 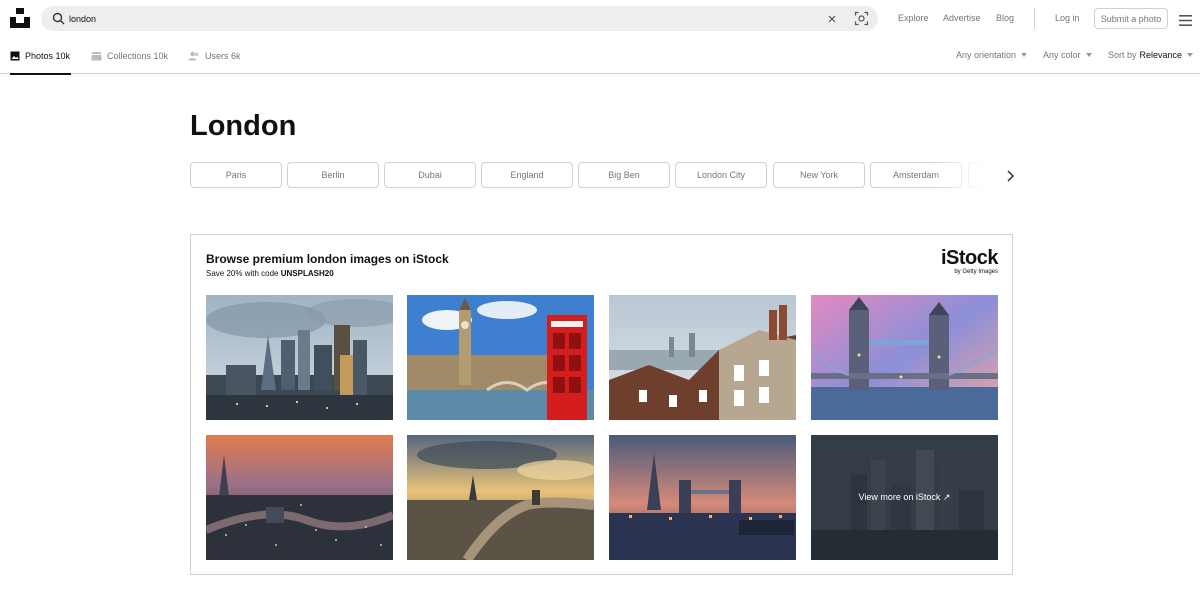 I want to click on view-more-link: View more on iStock ↗, so click(x=905, y=497).